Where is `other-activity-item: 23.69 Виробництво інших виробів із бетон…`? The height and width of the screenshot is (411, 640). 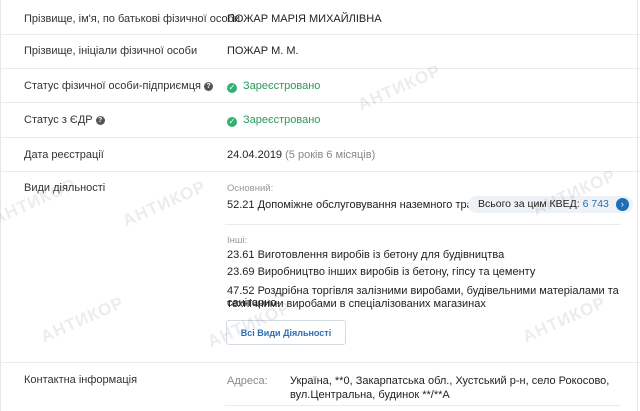
other-activity-item: 23.69 Виробництво інших виробів із бетон… is located at coordinates (381, 272).